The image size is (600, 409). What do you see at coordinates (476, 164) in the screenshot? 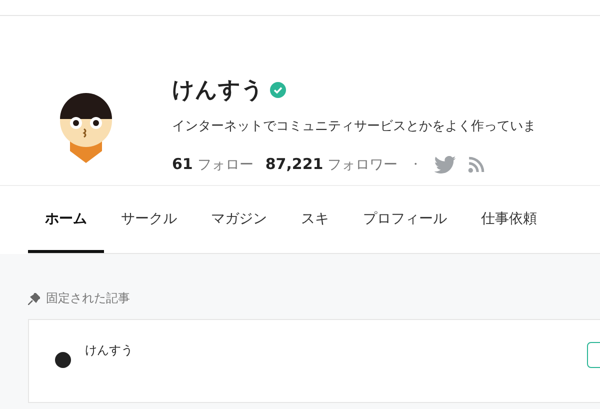
I see `rss-icon` at bounding box center [476, 164].